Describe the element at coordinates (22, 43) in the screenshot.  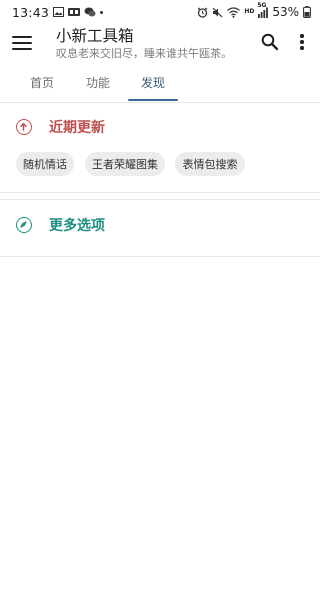
I see `menu-icon` at that location.